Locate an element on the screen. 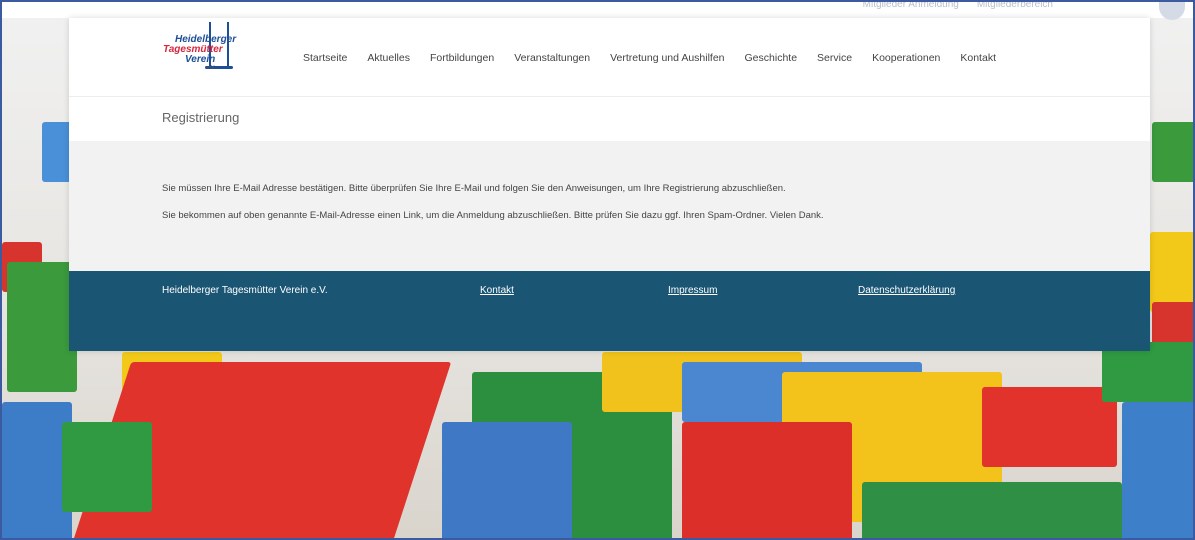 The height and width of the screenshot is (540, 1195). block-green-right is located at coordinates (992, 510).